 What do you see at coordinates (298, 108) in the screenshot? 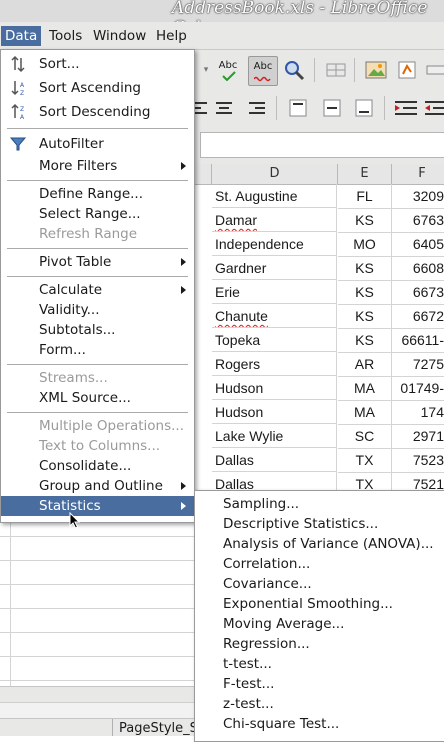
I see `align-top-icon` at bounding box center [298, 108].